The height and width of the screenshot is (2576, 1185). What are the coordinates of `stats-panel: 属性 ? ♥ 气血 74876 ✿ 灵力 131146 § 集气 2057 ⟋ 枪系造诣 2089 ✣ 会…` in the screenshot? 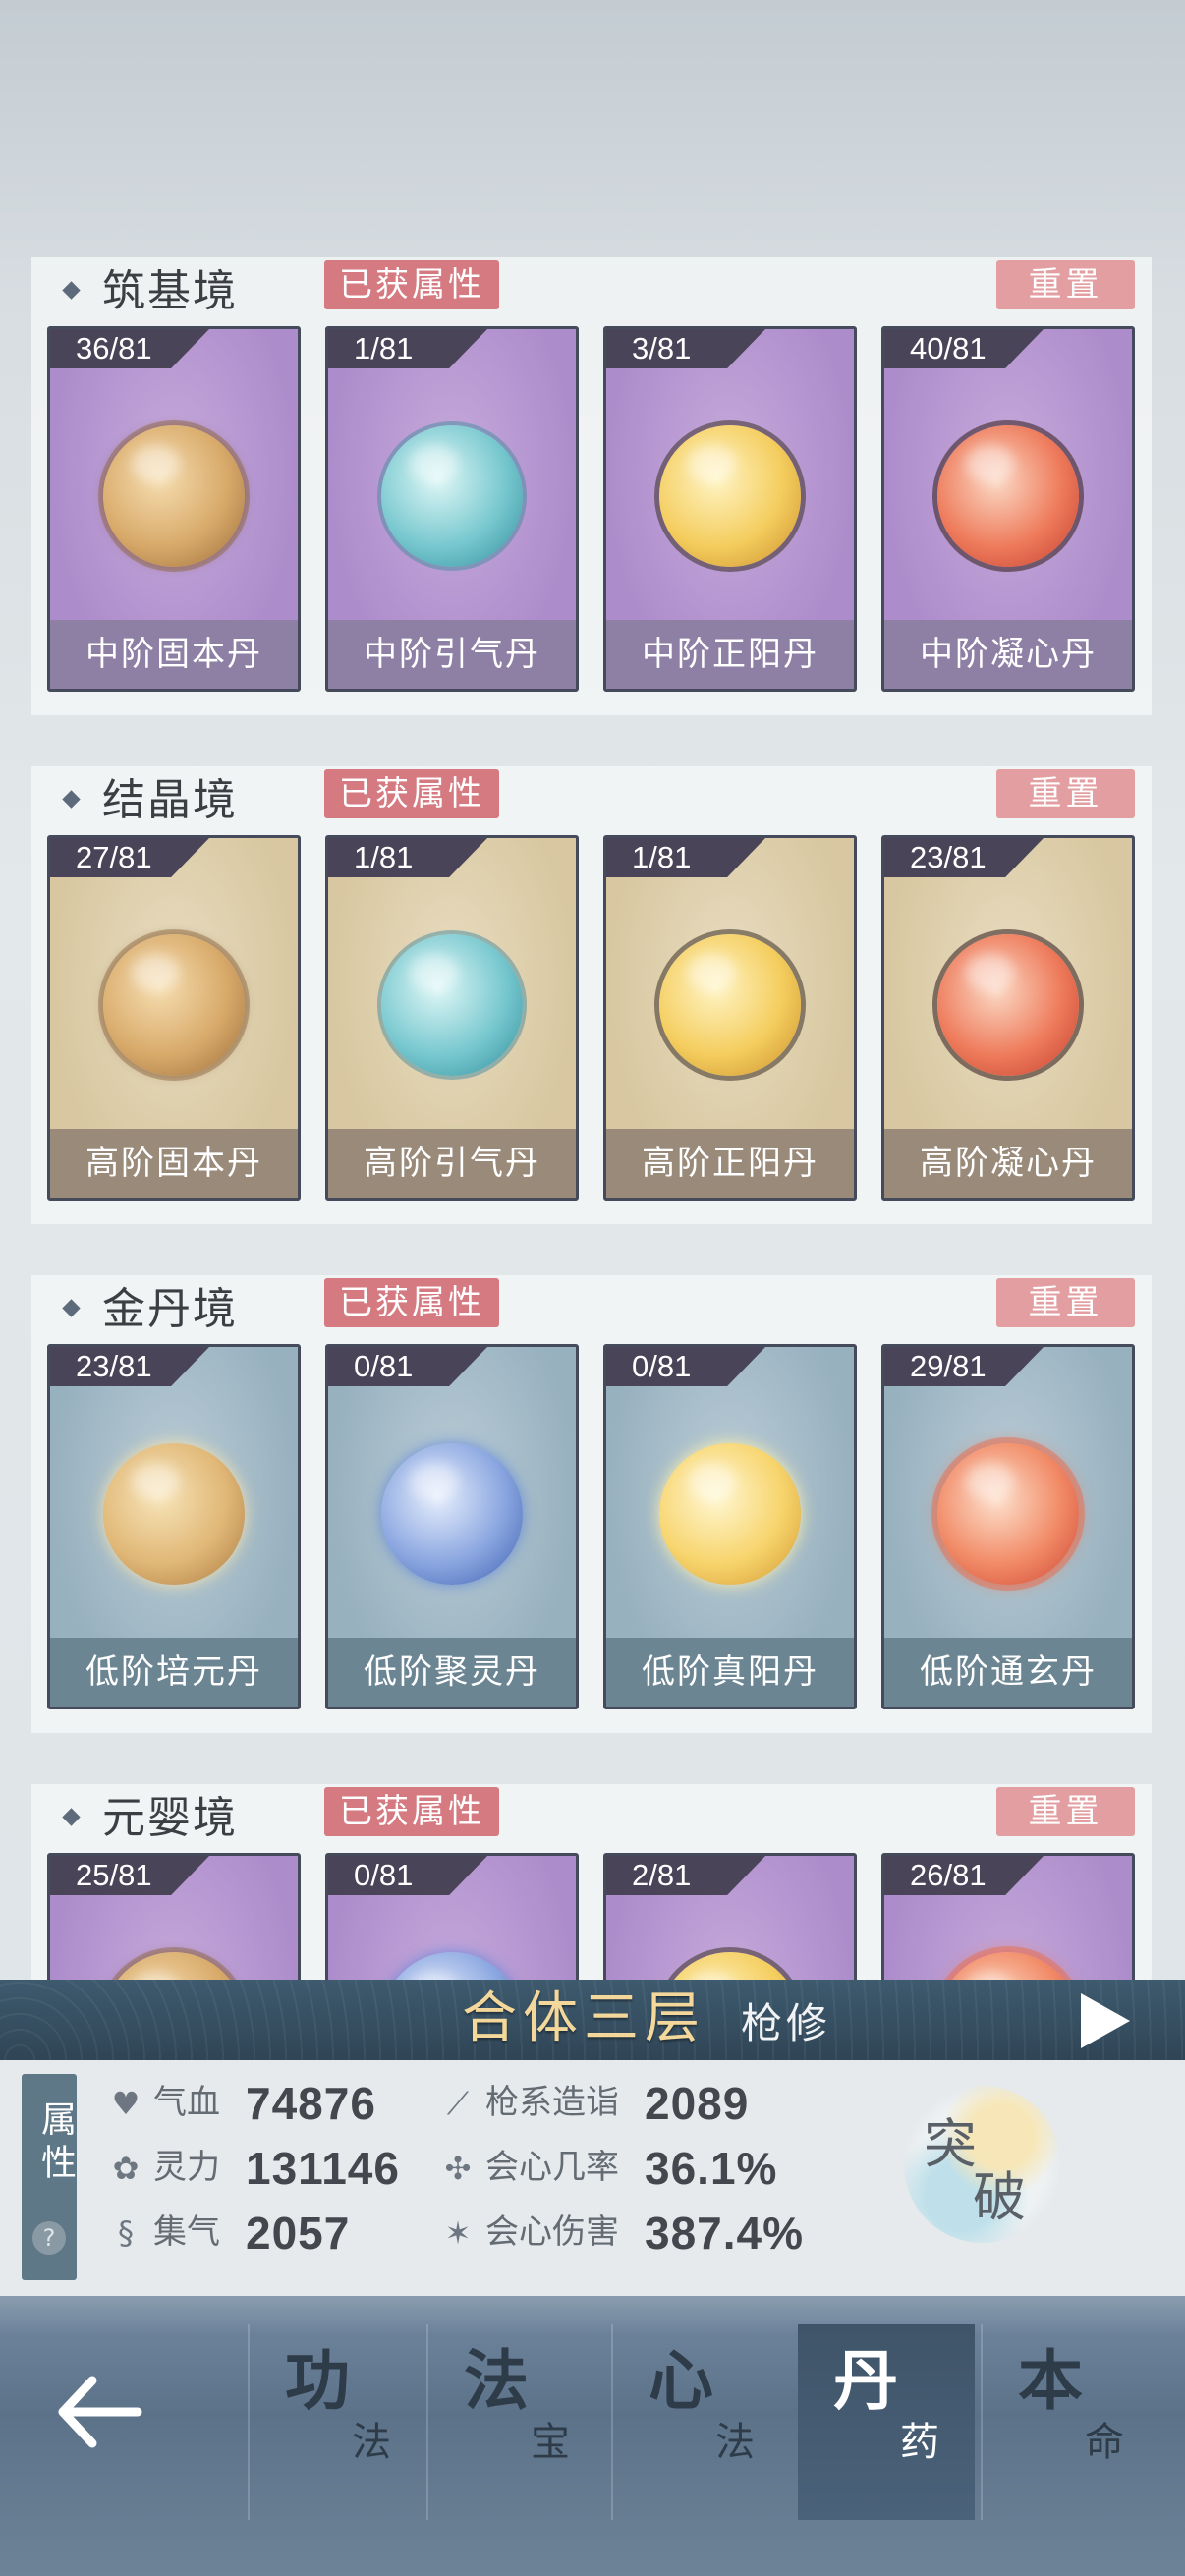 It's located at (592, 2178).